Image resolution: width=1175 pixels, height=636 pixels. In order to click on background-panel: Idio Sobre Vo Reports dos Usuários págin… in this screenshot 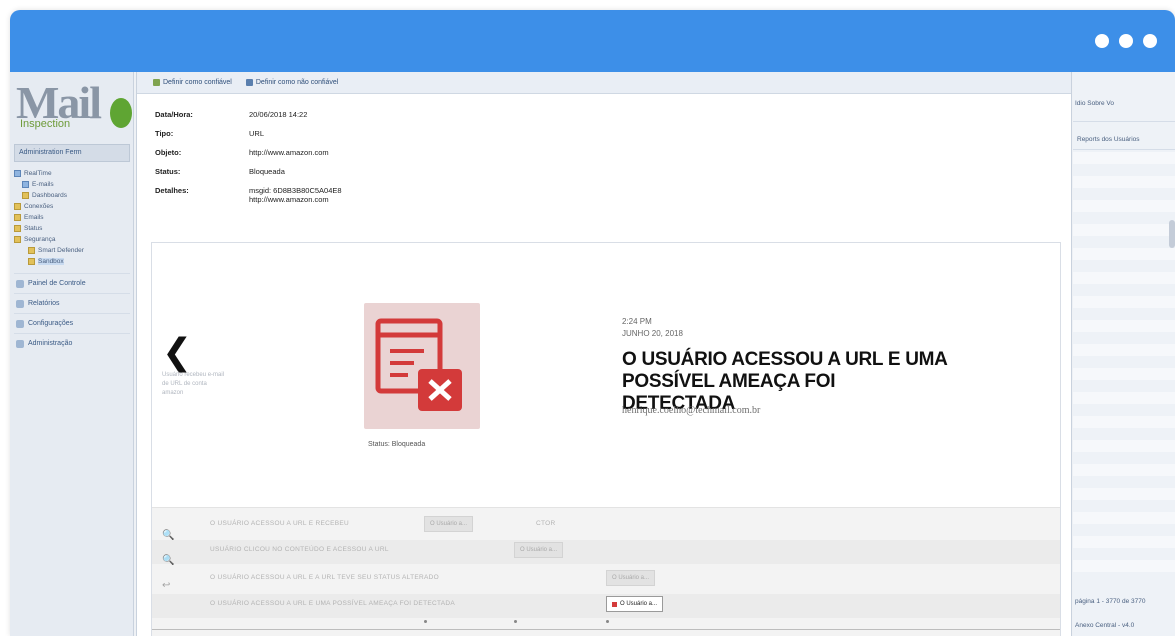, I will do `click(1124, 354)`.